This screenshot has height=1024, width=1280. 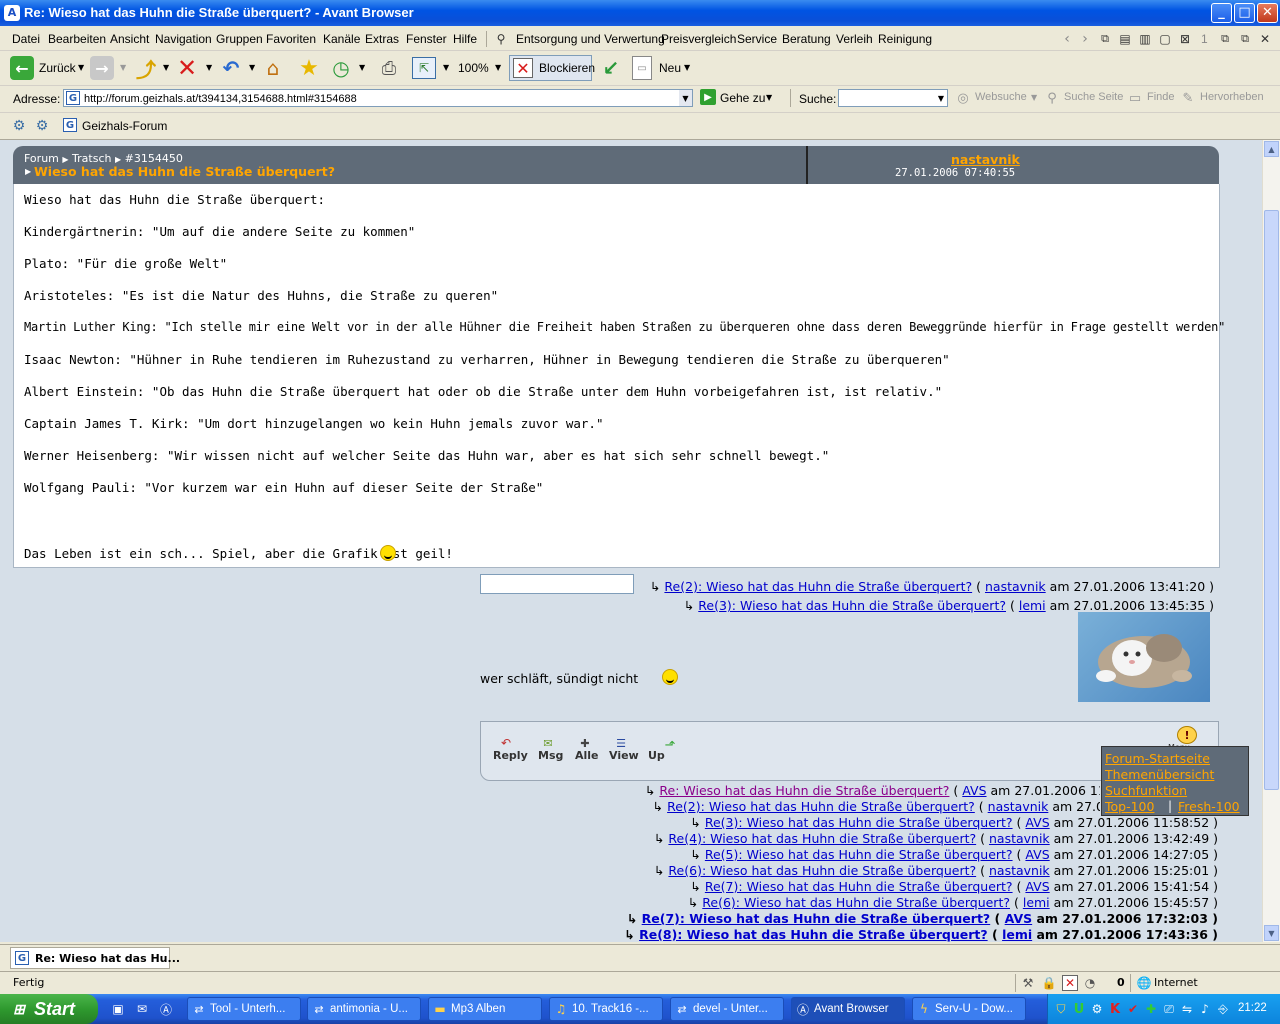 What do you see at coordinates (102, 68) in the screenshot?
I see `forward-arrow-icon: →` at bounding box center [102, 68].